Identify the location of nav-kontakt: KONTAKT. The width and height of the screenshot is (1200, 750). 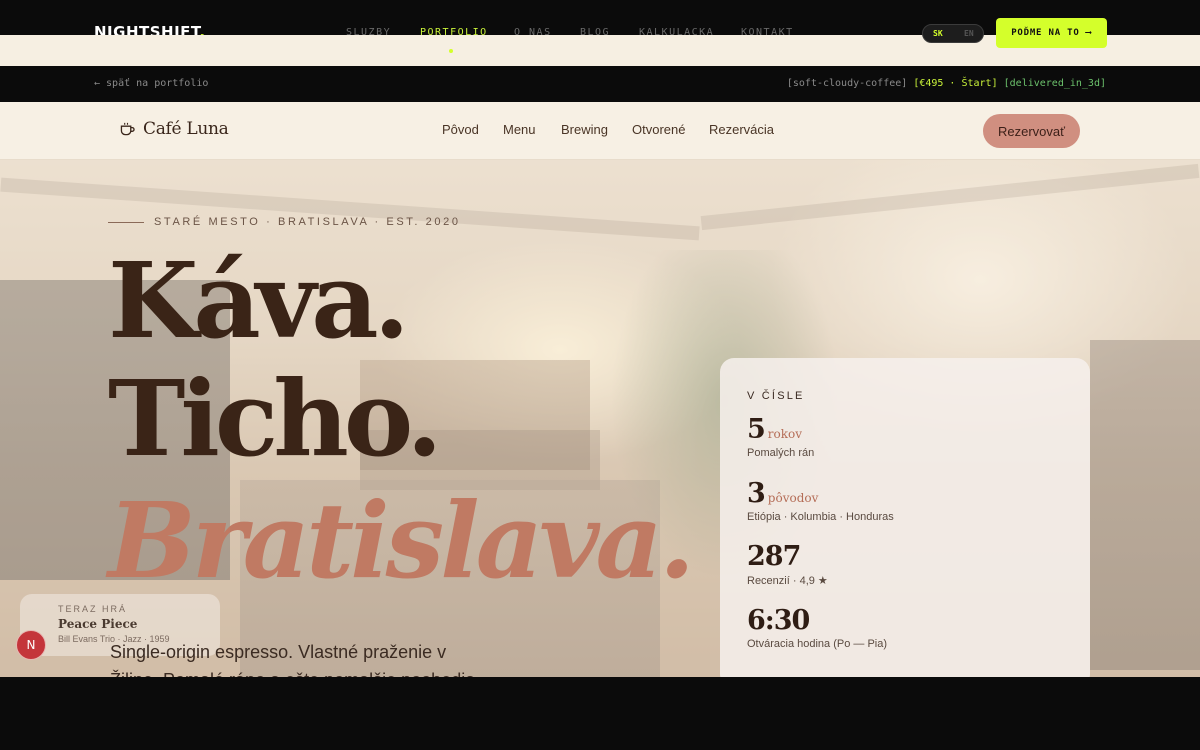
(767, 31).